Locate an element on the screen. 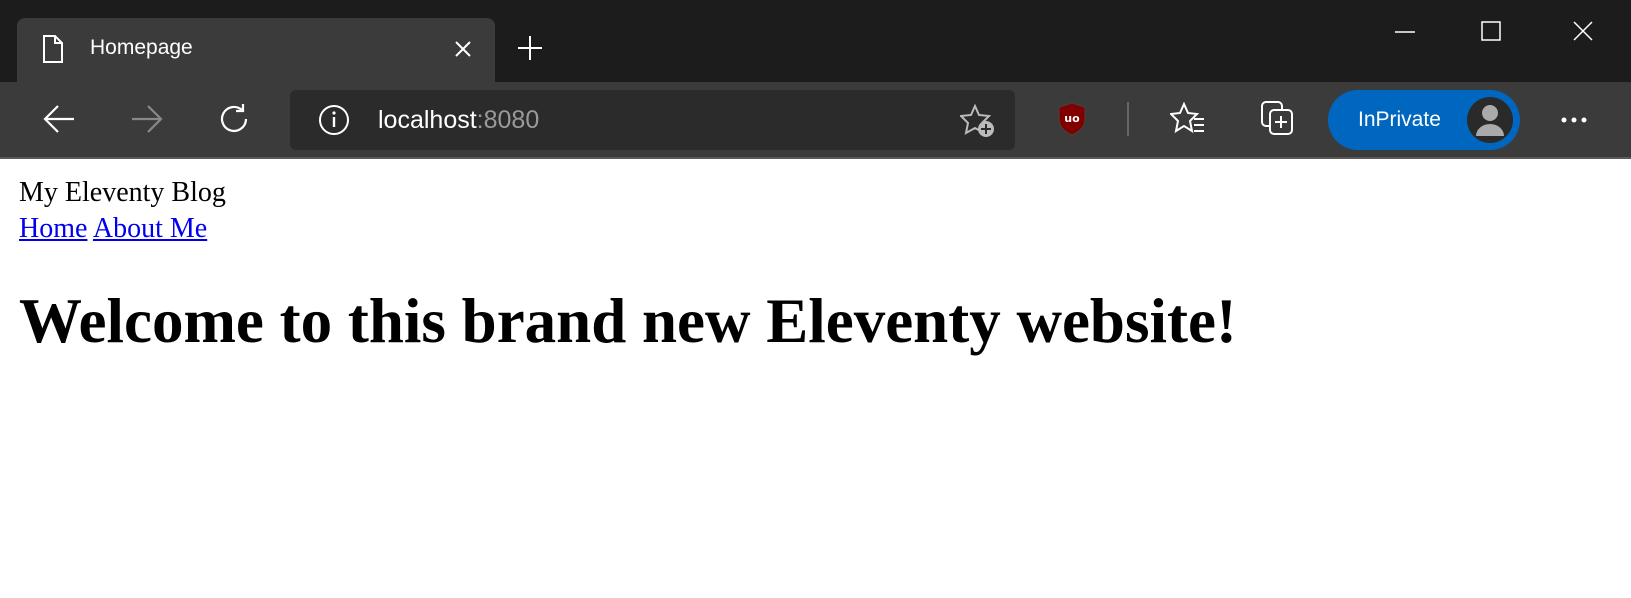  forward-icon is located at coordinates (147, 119).